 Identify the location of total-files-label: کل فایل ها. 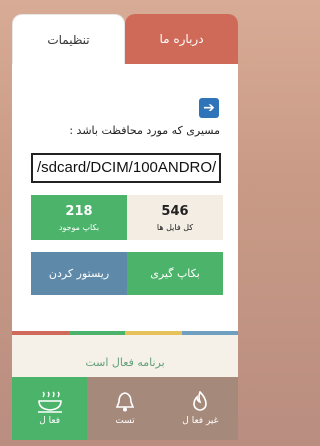
(175, 227).